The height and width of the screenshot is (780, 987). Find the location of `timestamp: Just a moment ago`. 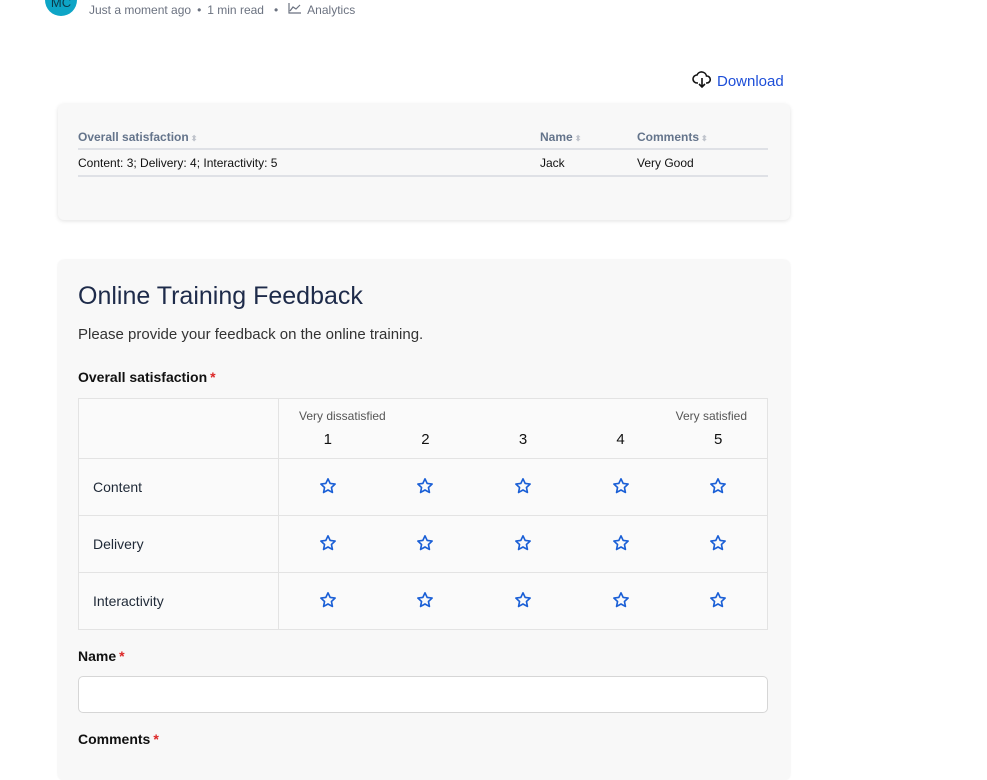

timestamp: Just a moment ago is located at coordinates (140, 10).